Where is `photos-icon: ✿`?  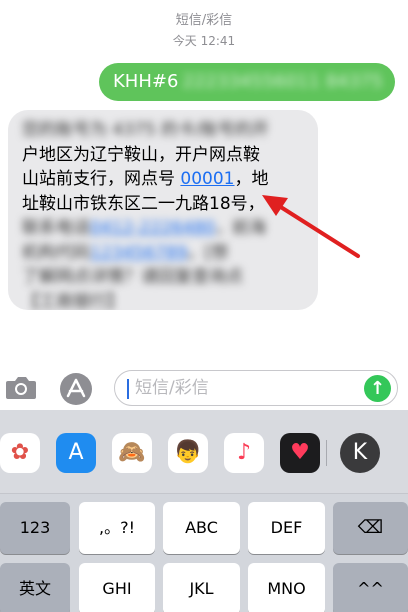
photos-icon: ✿ is located at coordinates (20, 453).